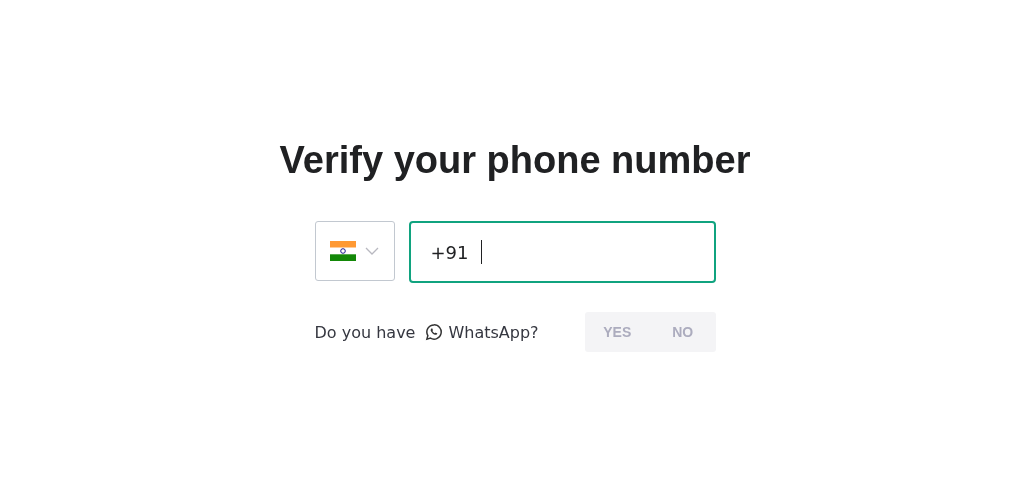 The width and height of the screenshot is (1030, 495). Describe the element at coordinates (372, 251) in the screenshot. I see `chevron-down-icon` at that location.